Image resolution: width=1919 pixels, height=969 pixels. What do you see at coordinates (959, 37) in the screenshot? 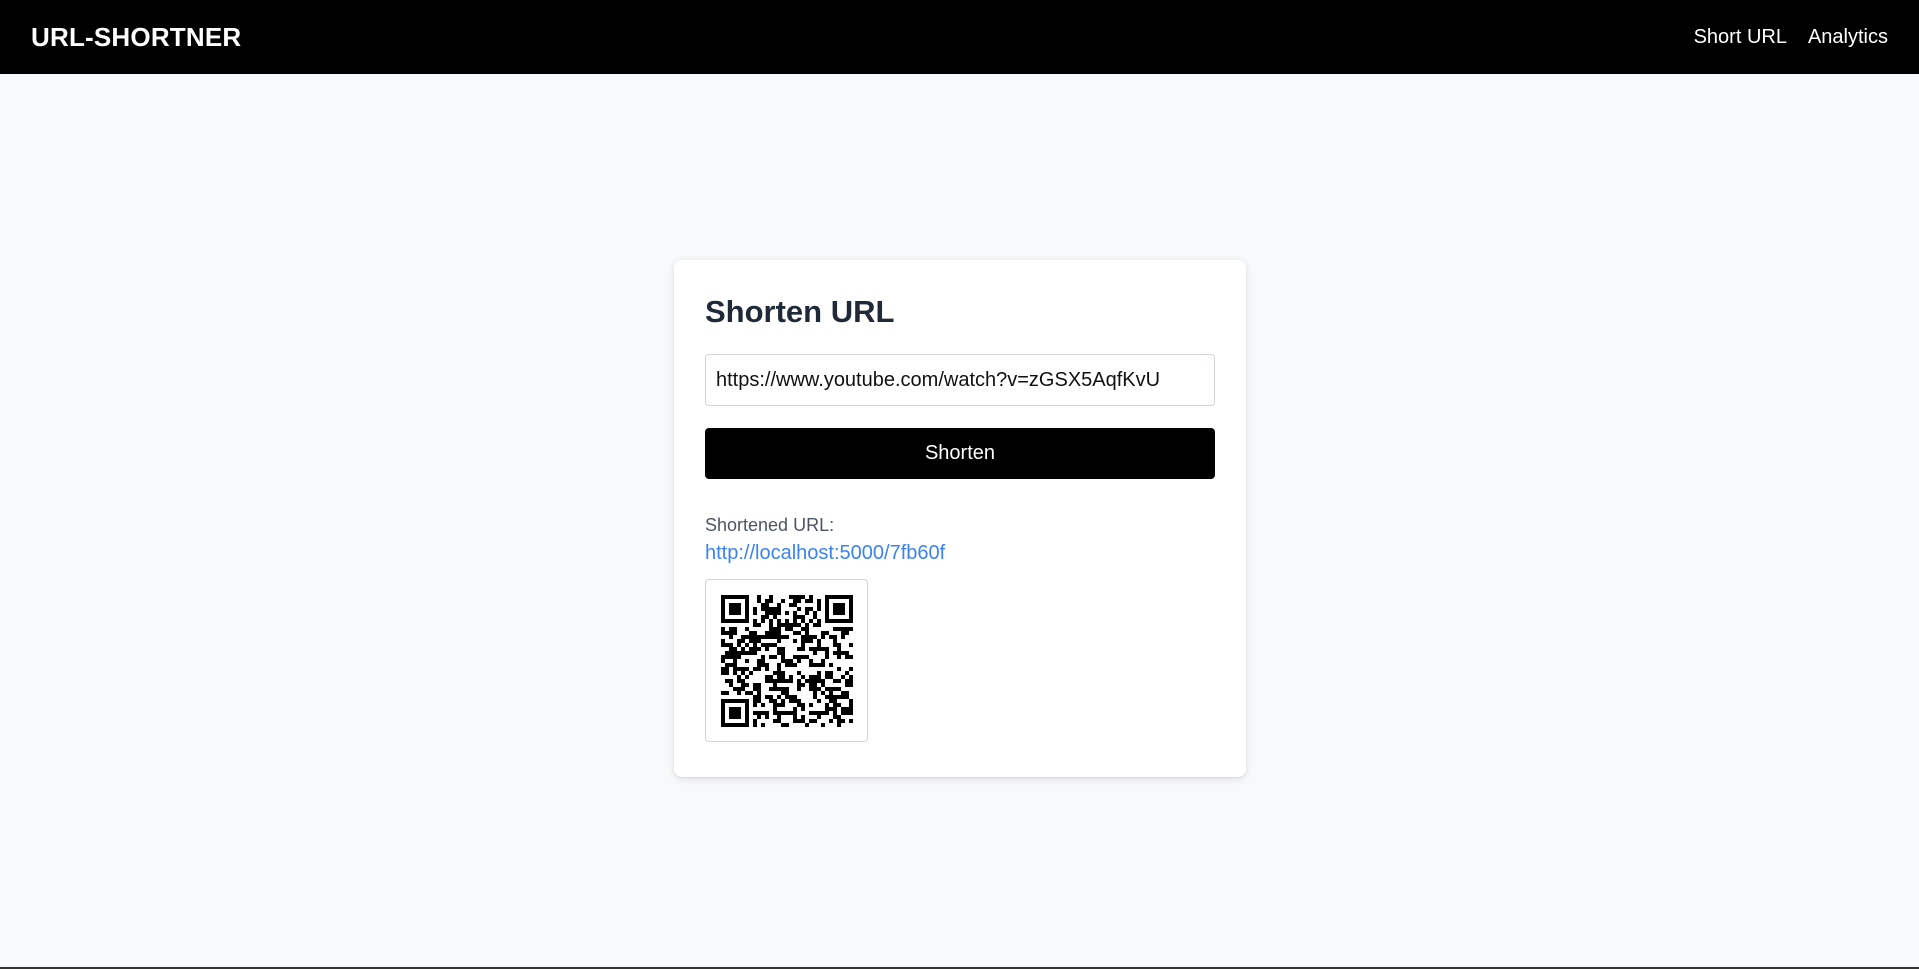
I see `top-navbar: URL-SHORTNER Short URL Analytics` at bounding box center [959, 37].